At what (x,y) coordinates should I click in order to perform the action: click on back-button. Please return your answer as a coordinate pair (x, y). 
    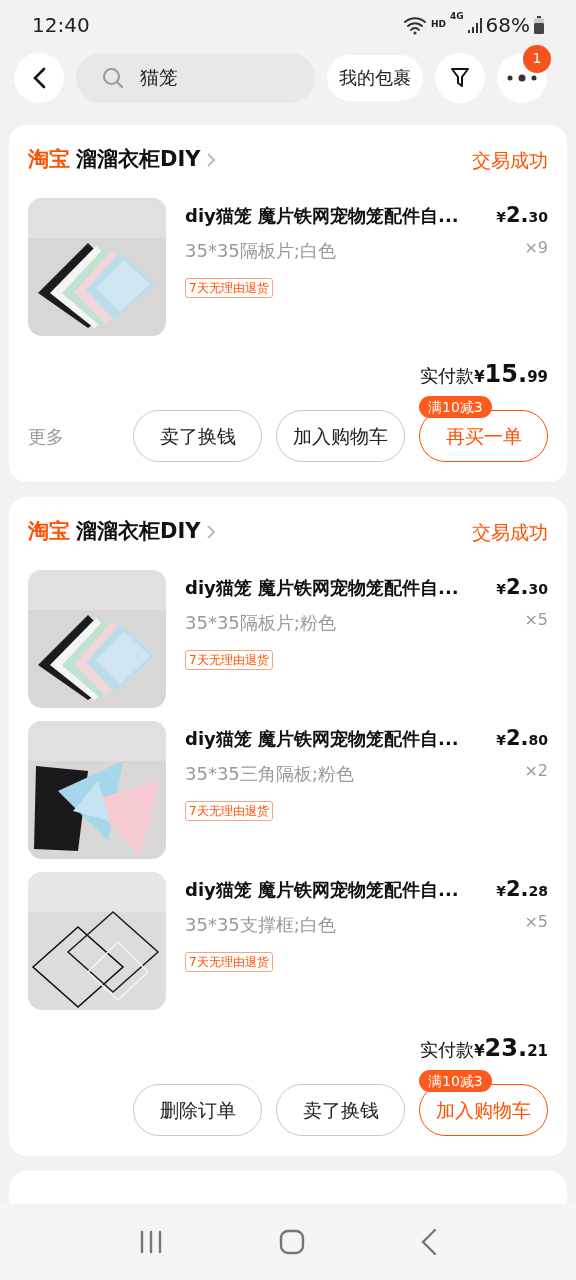
    Looking at the image, I should click on (39, 77).